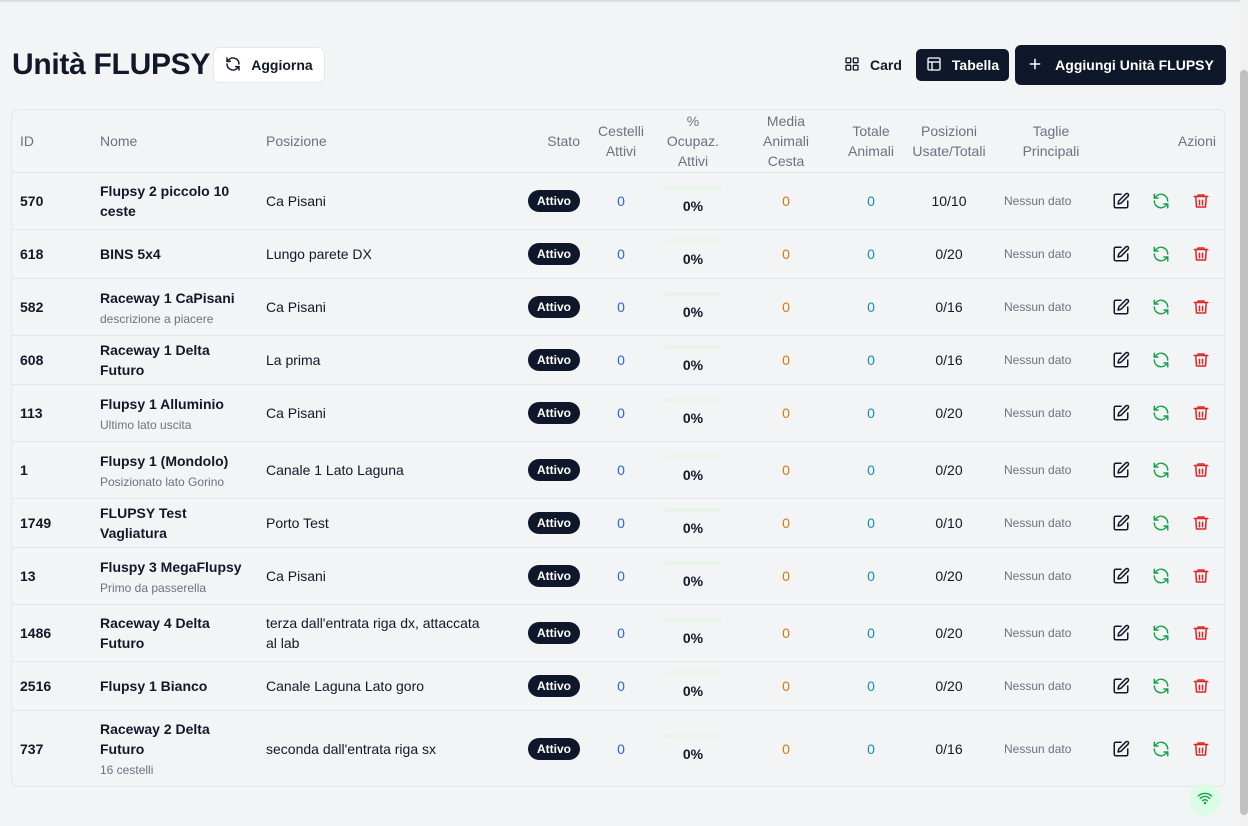  I want to click on view-card-button: Card, so click(873, 65).